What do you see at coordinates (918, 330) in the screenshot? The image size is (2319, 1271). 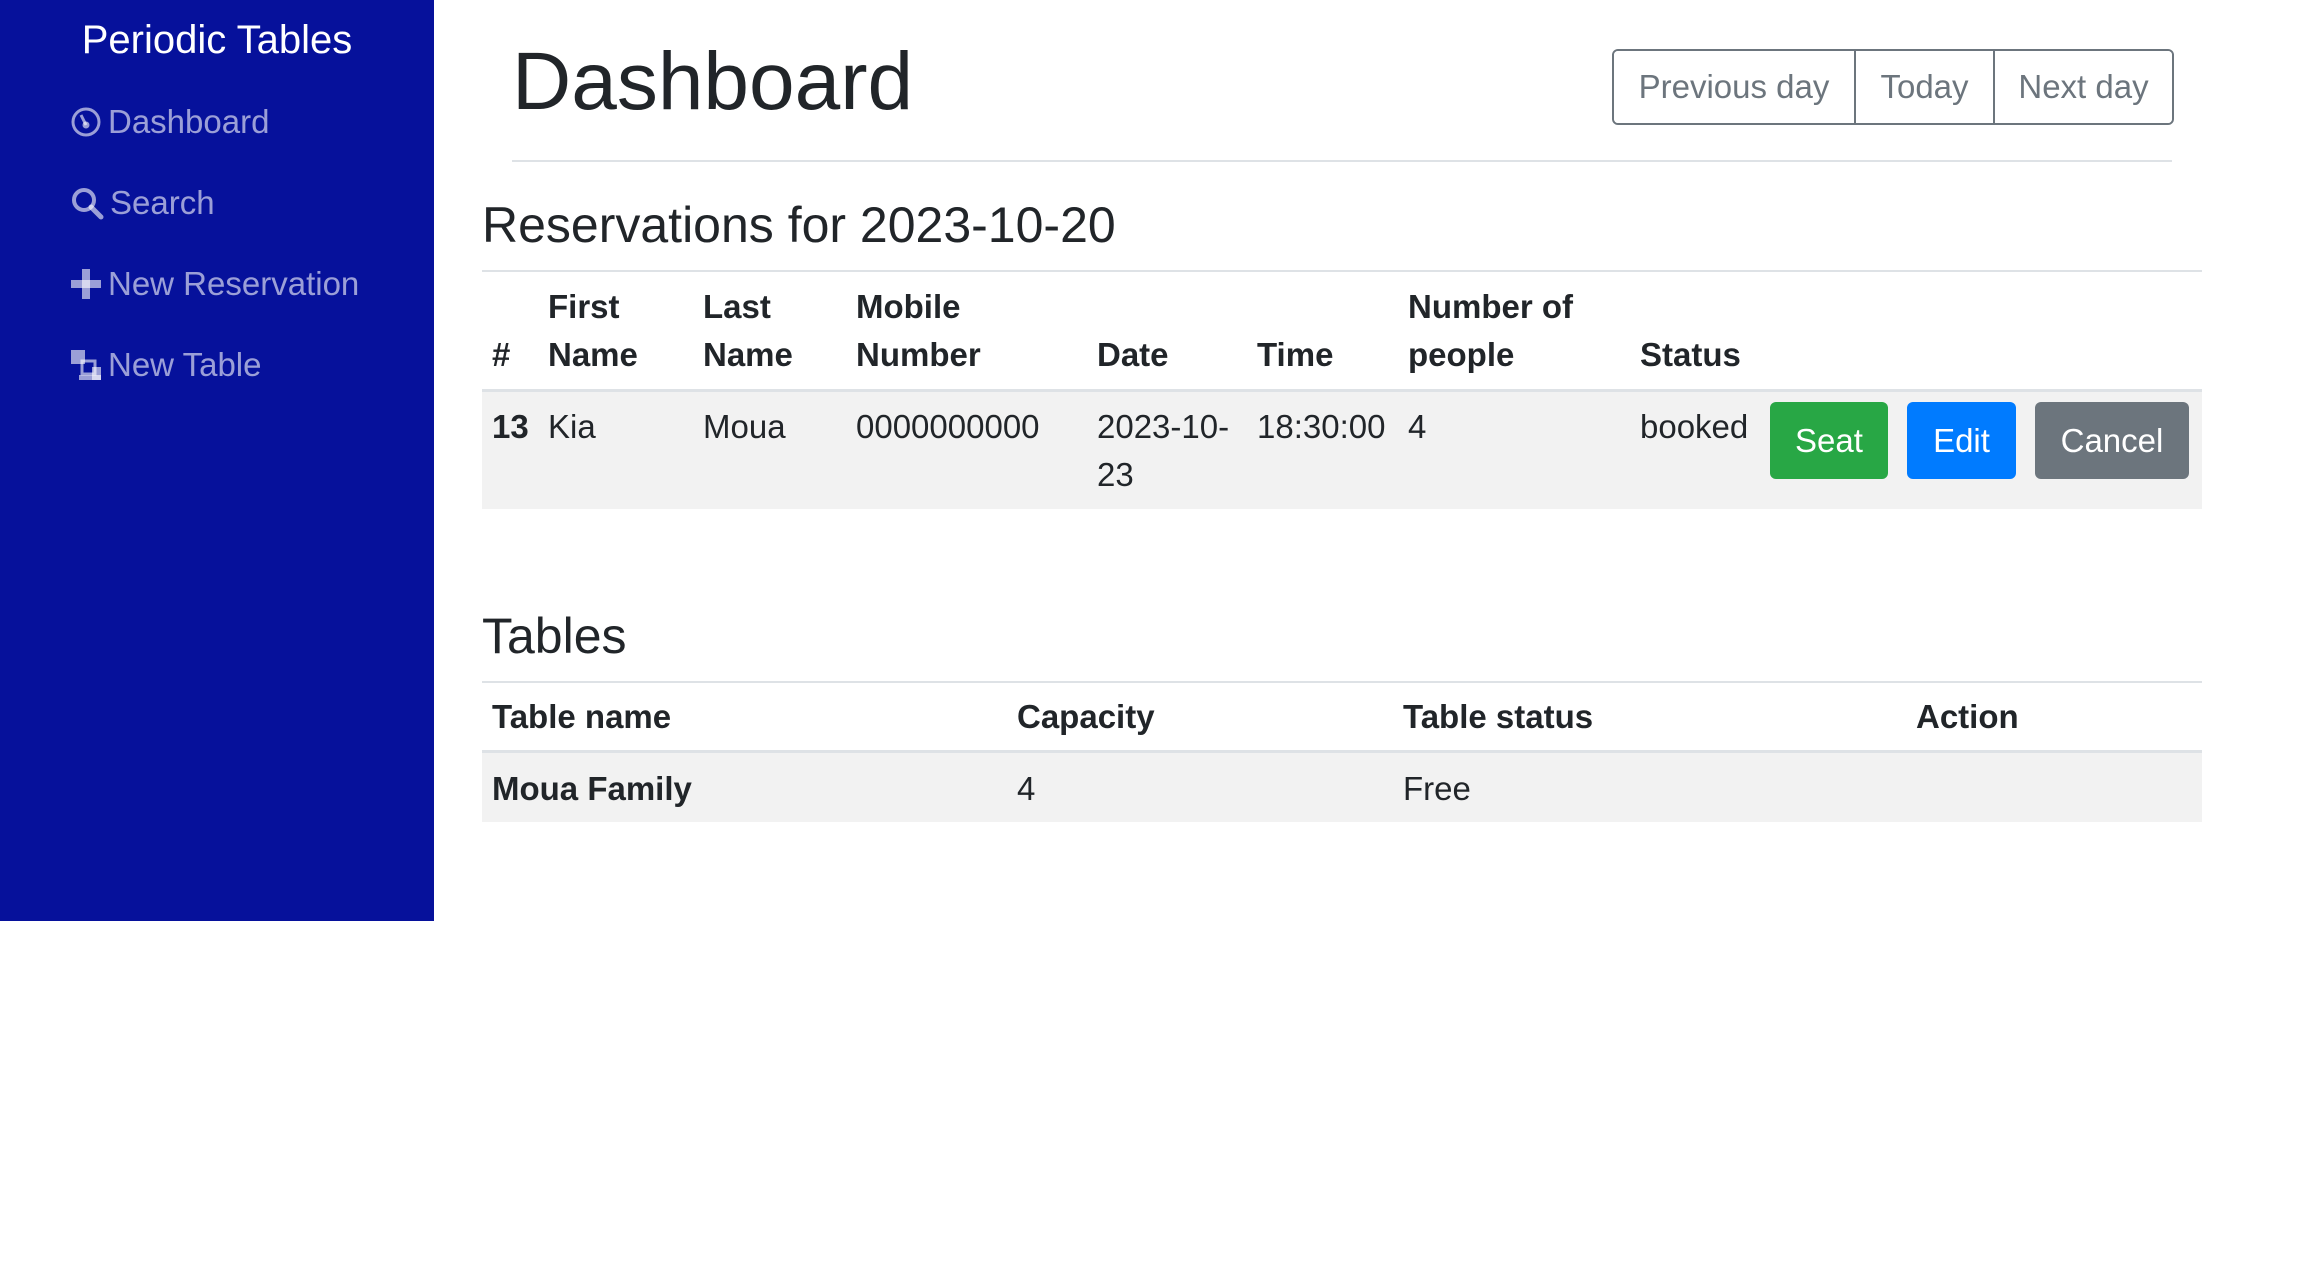 I see `column-header-mobile: Mobile Number` at bounding box center [918, 330].